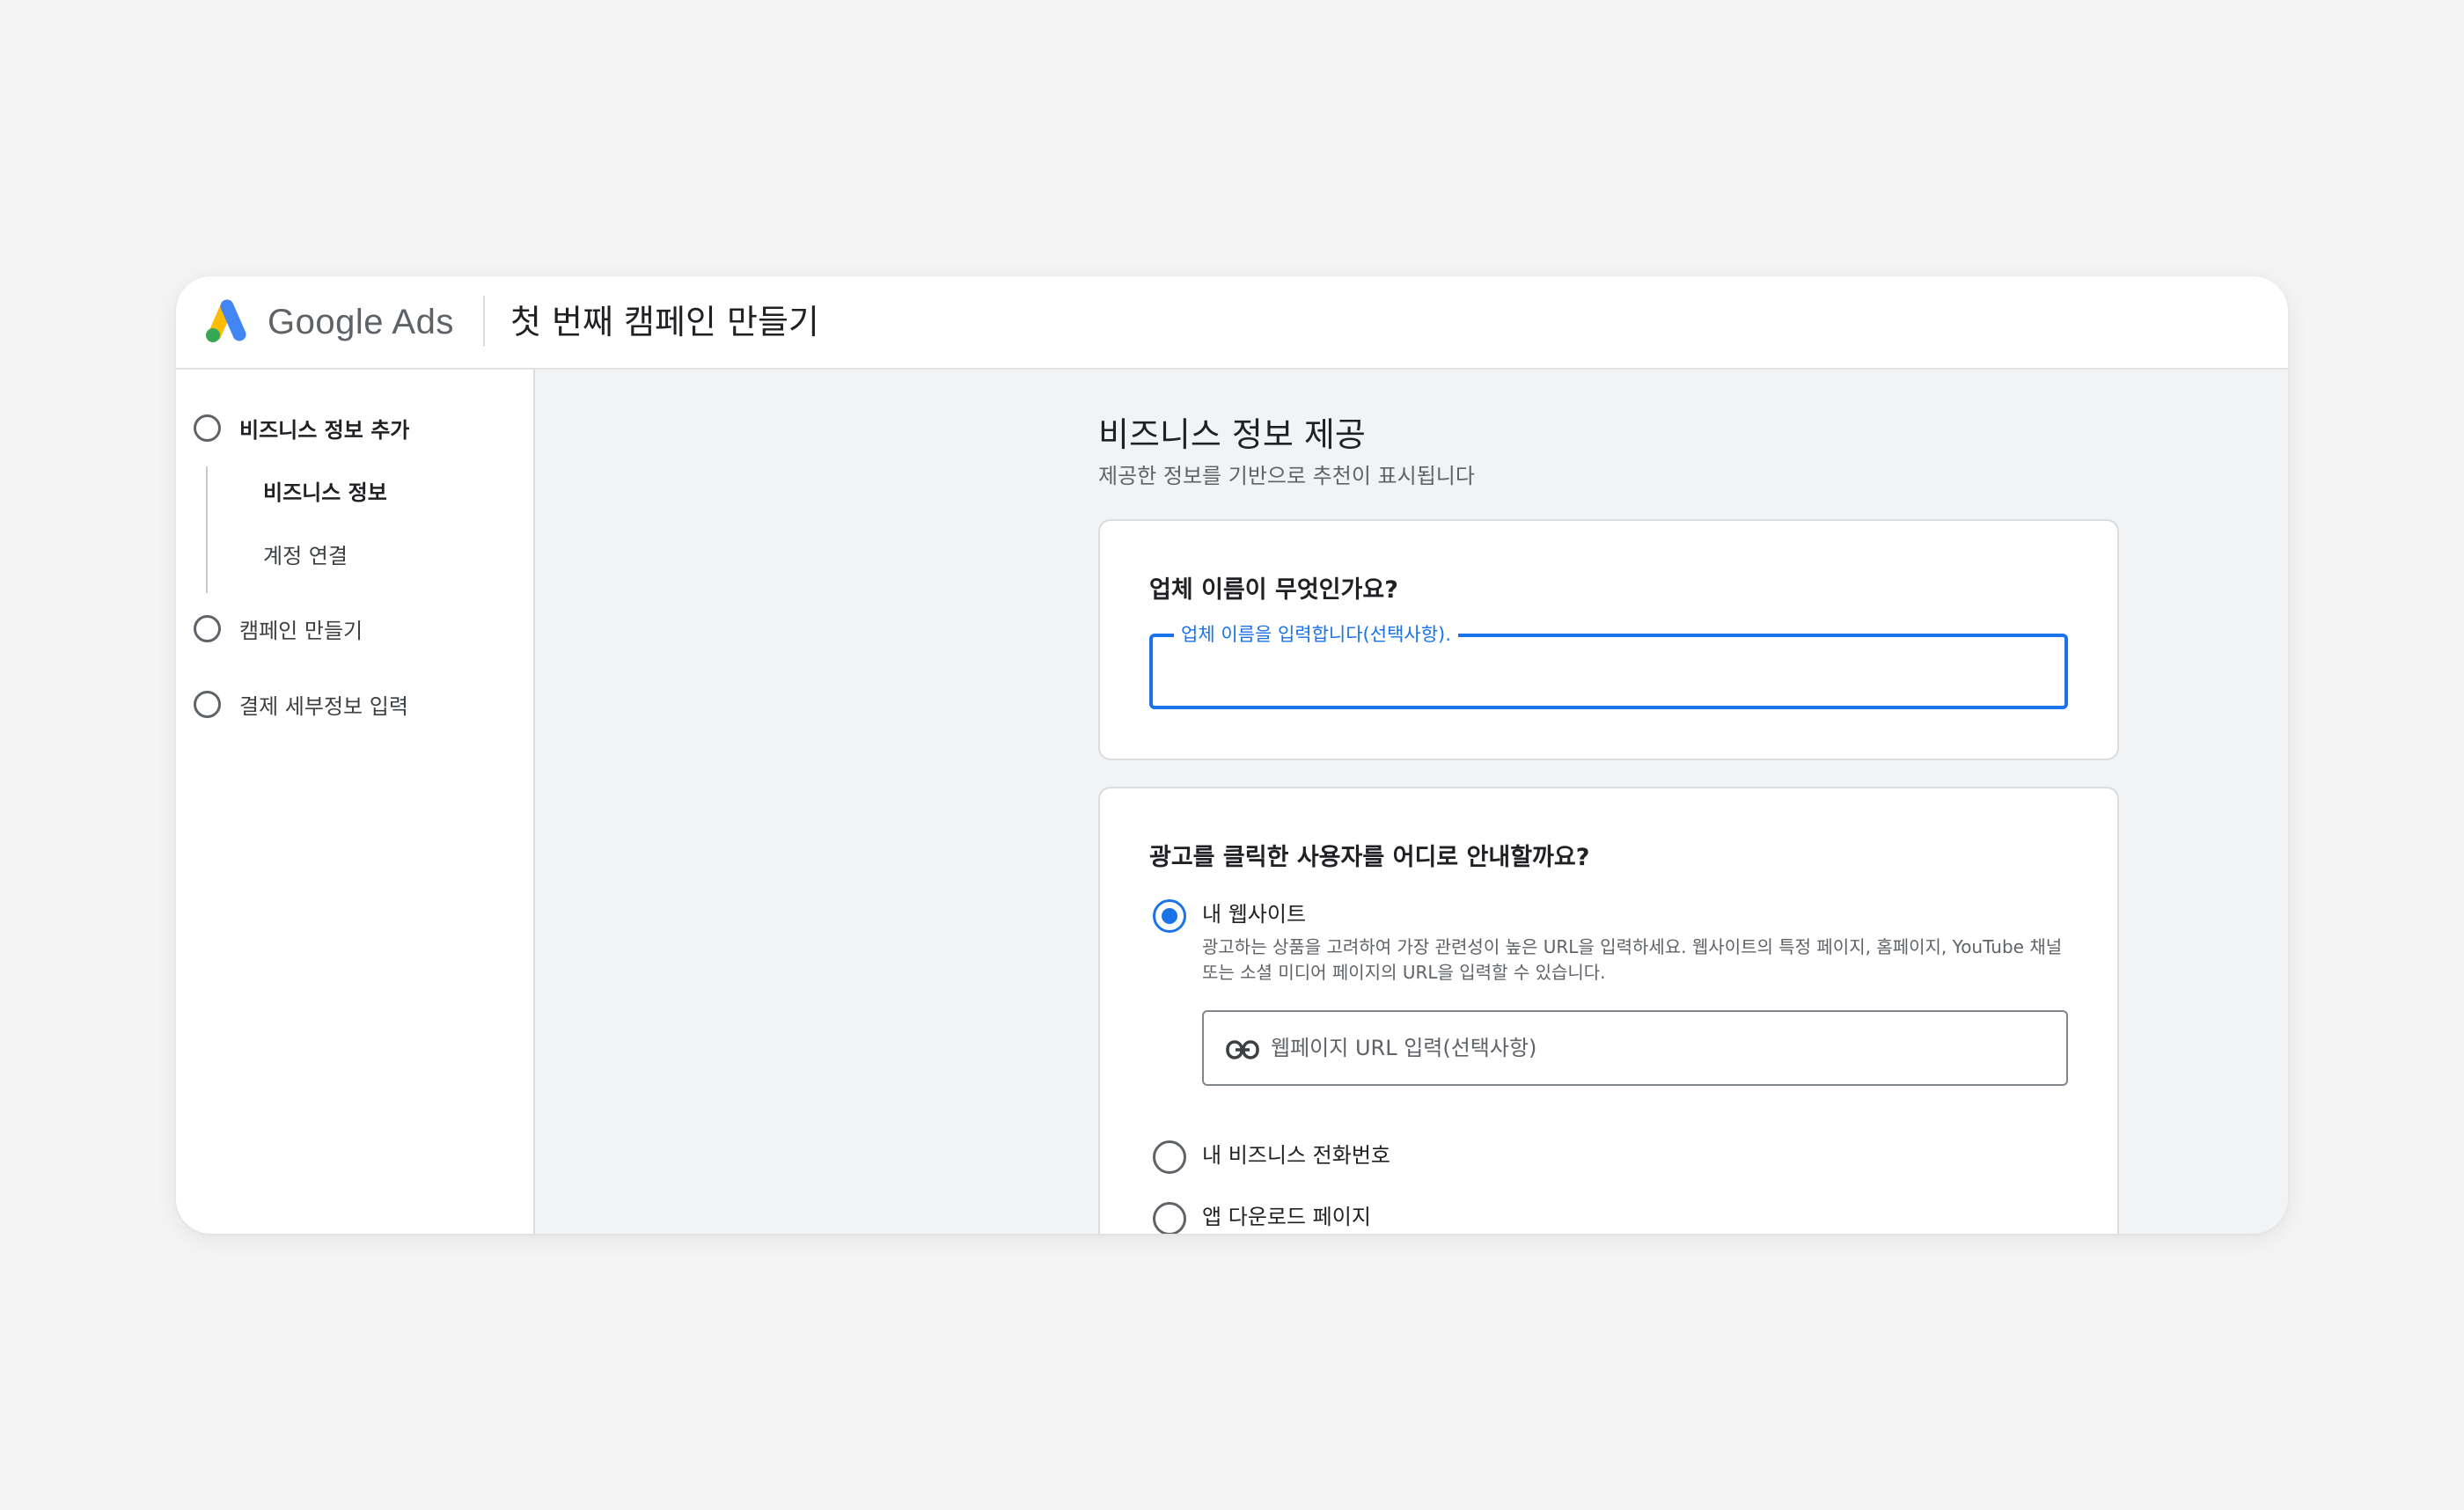 The width and height of the screenshot is (2464, 1510). What do you see at coordinates (1296, 1155) in the screenshot?
I see `option-phone-label: 내 비즈니스 전화번호` at bounding box center [1296, 1155].